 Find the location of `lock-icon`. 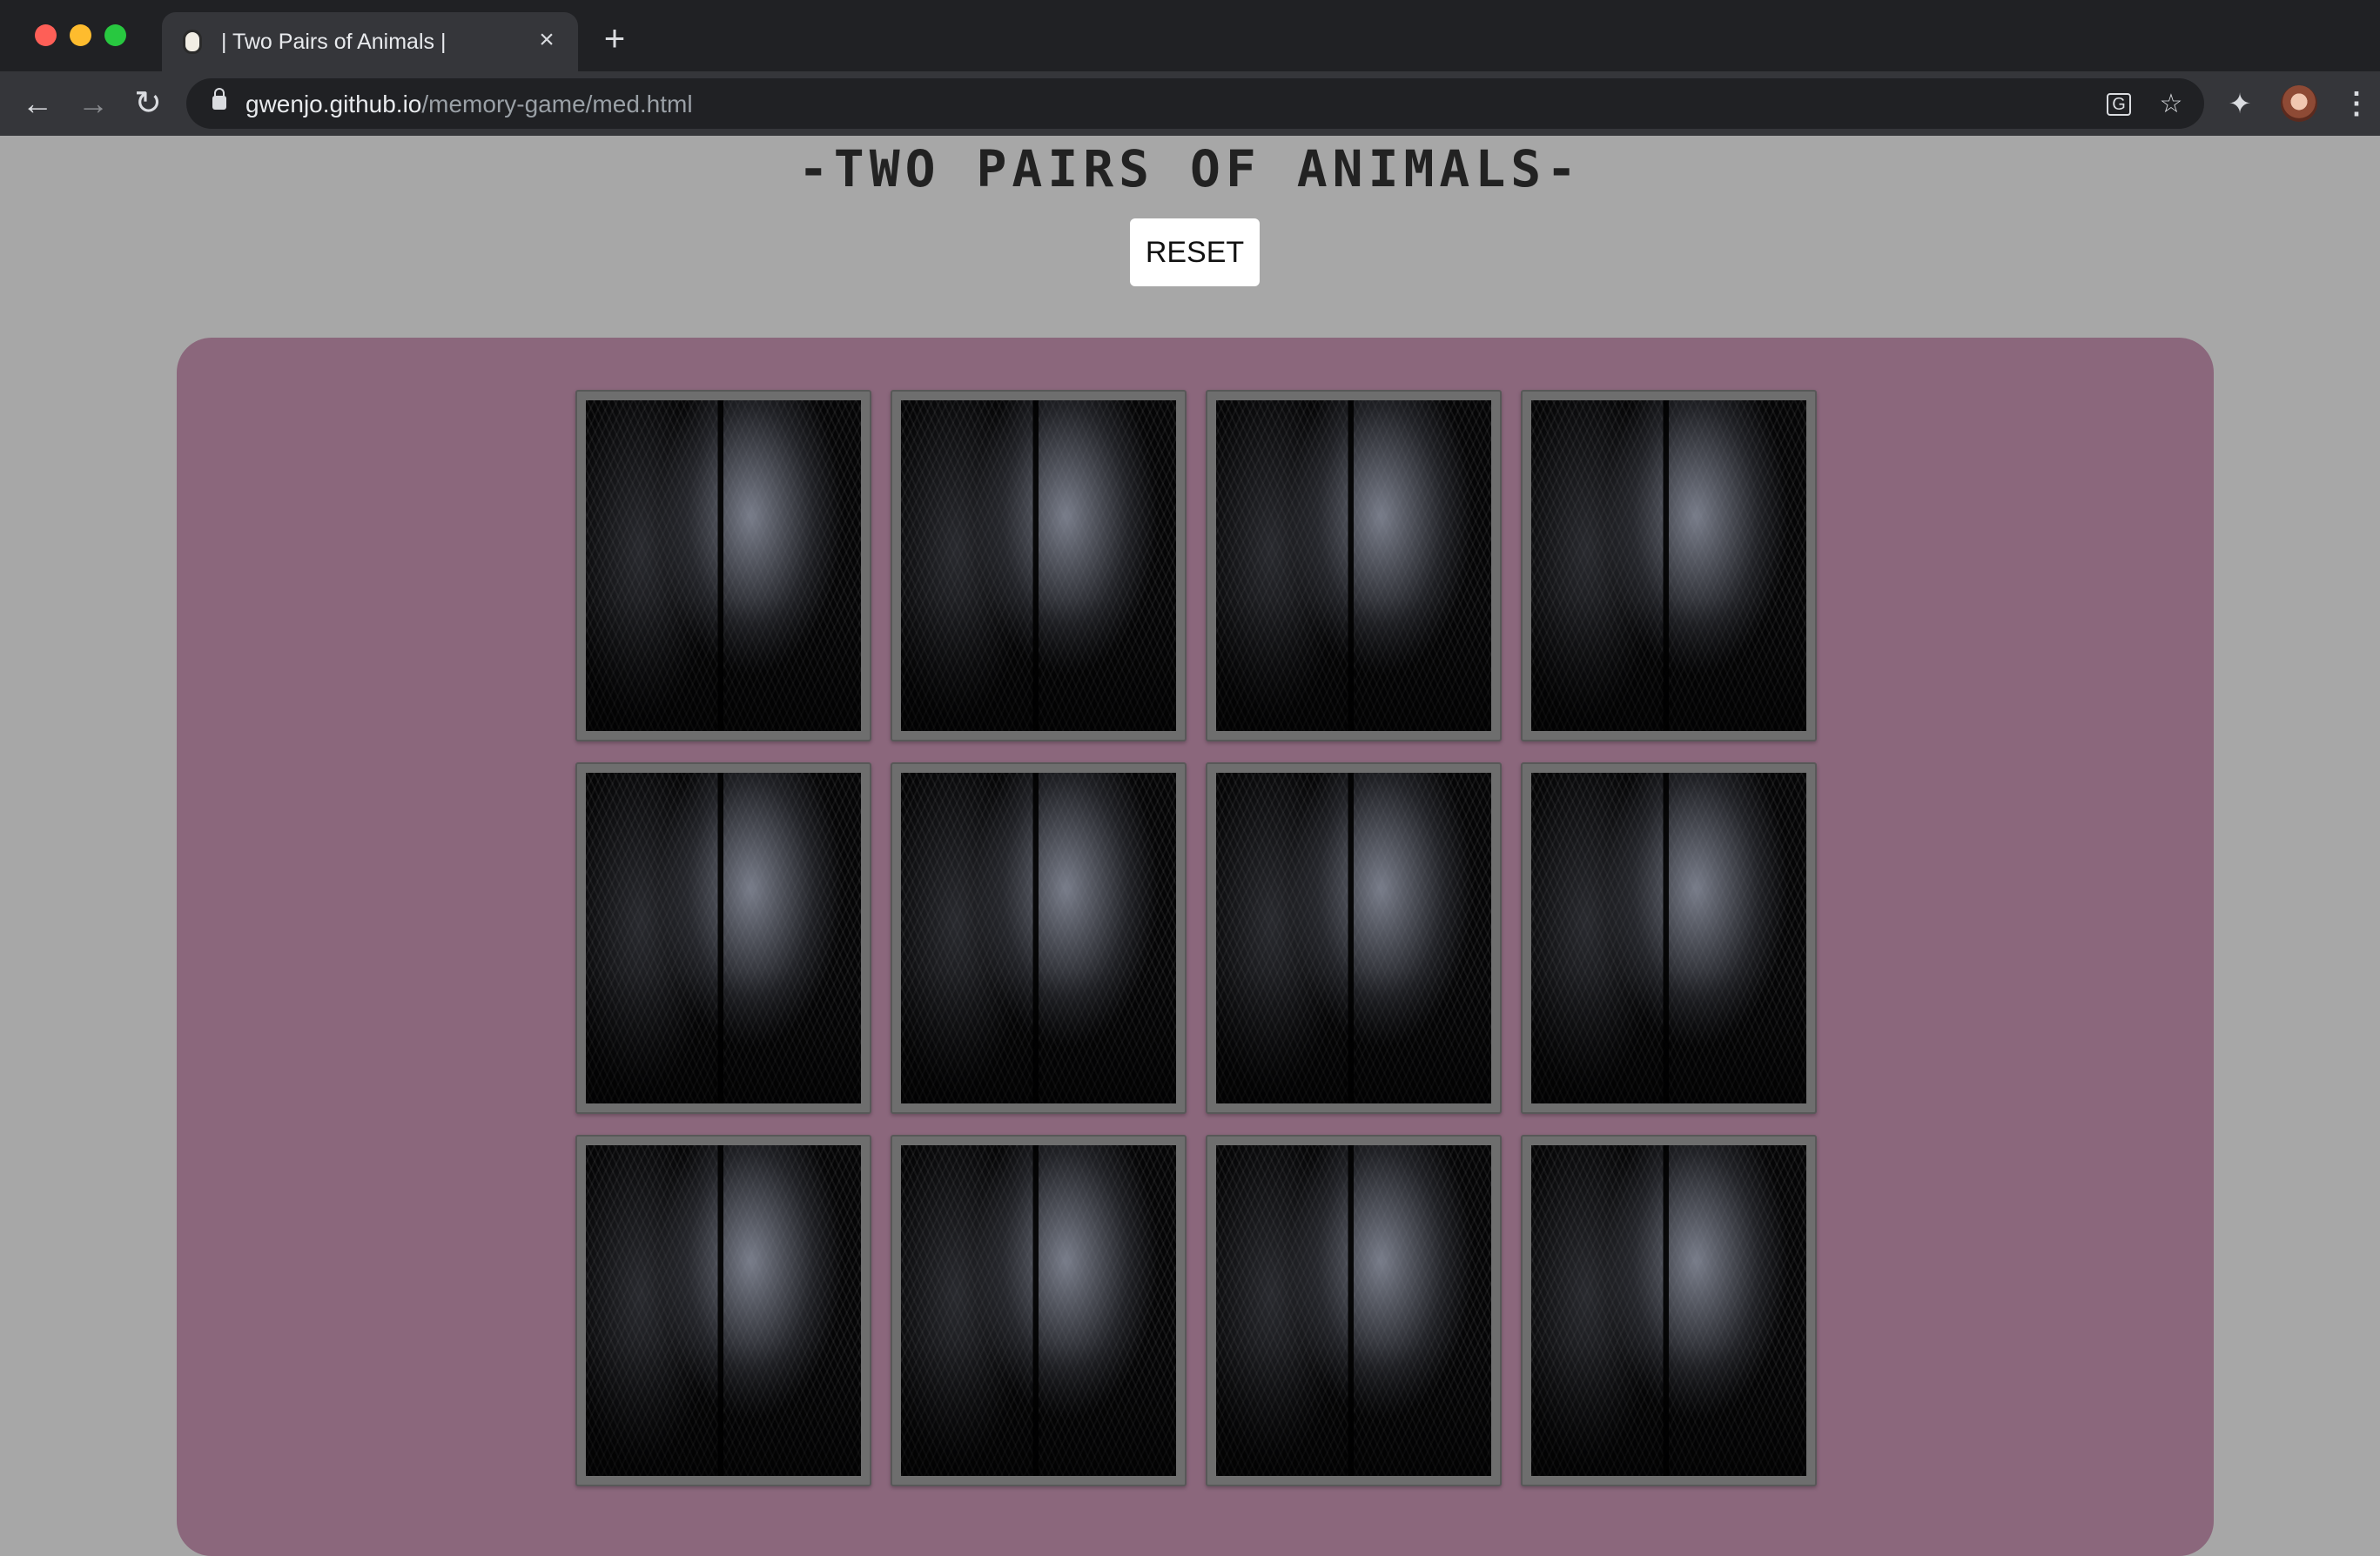

lock-icon is located at coordinates (219, 99).